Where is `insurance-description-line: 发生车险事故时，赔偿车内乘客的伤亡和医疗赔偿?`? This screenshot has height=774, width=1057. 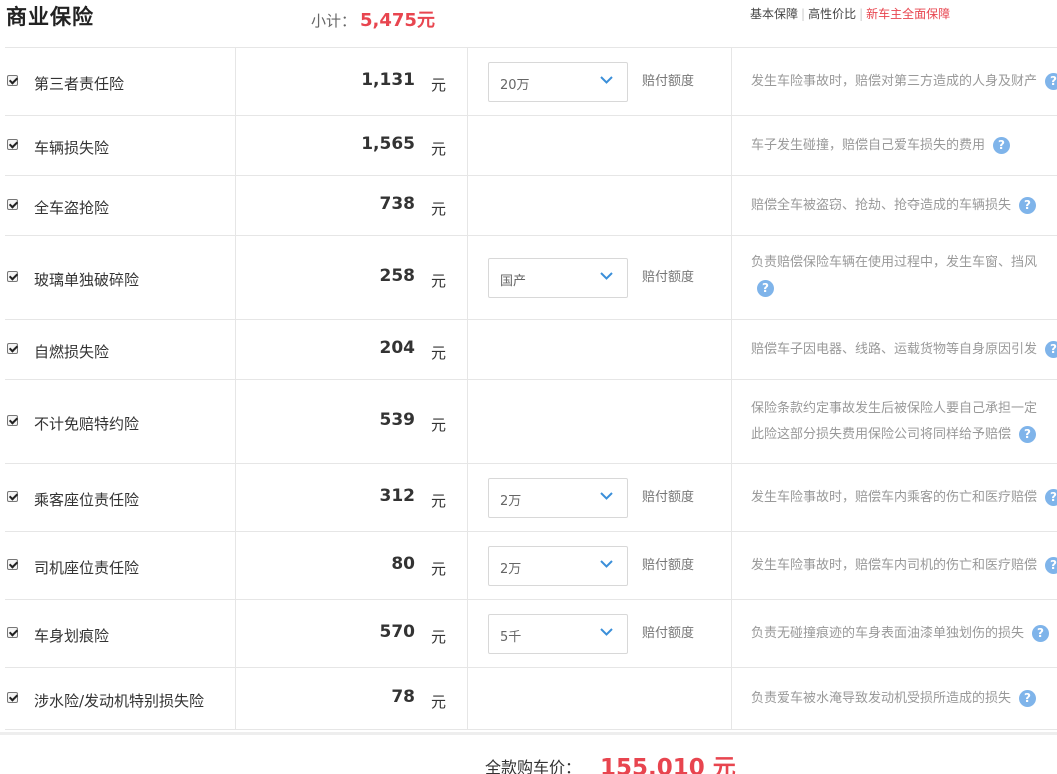
insurance-description-line: 发生车险事故时，赔偿车内乘客的伤亡和医疗赔偿? is located at coordinates (904, 498).